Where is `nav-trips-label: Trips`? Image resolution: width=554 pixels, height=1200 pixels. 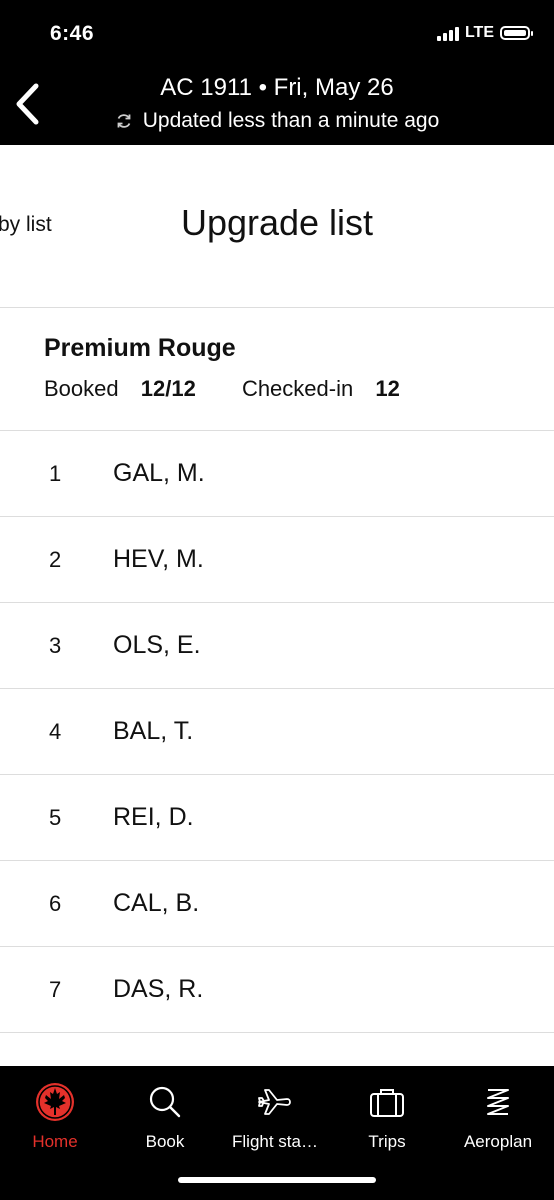
nav-trips-label: Trips is located at coordinates (387, 1141).